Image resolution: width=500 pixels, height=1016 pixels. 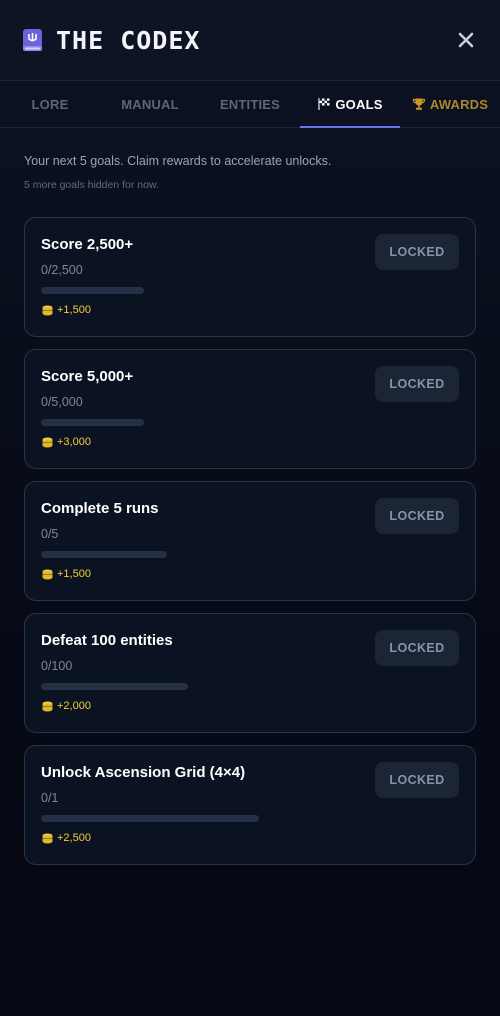 What do you see at coordinates (91, 185) in the screenshot?
I see `hidden-goals-note: 5 more goals hidden for now.` at bounding box center [91, 185].